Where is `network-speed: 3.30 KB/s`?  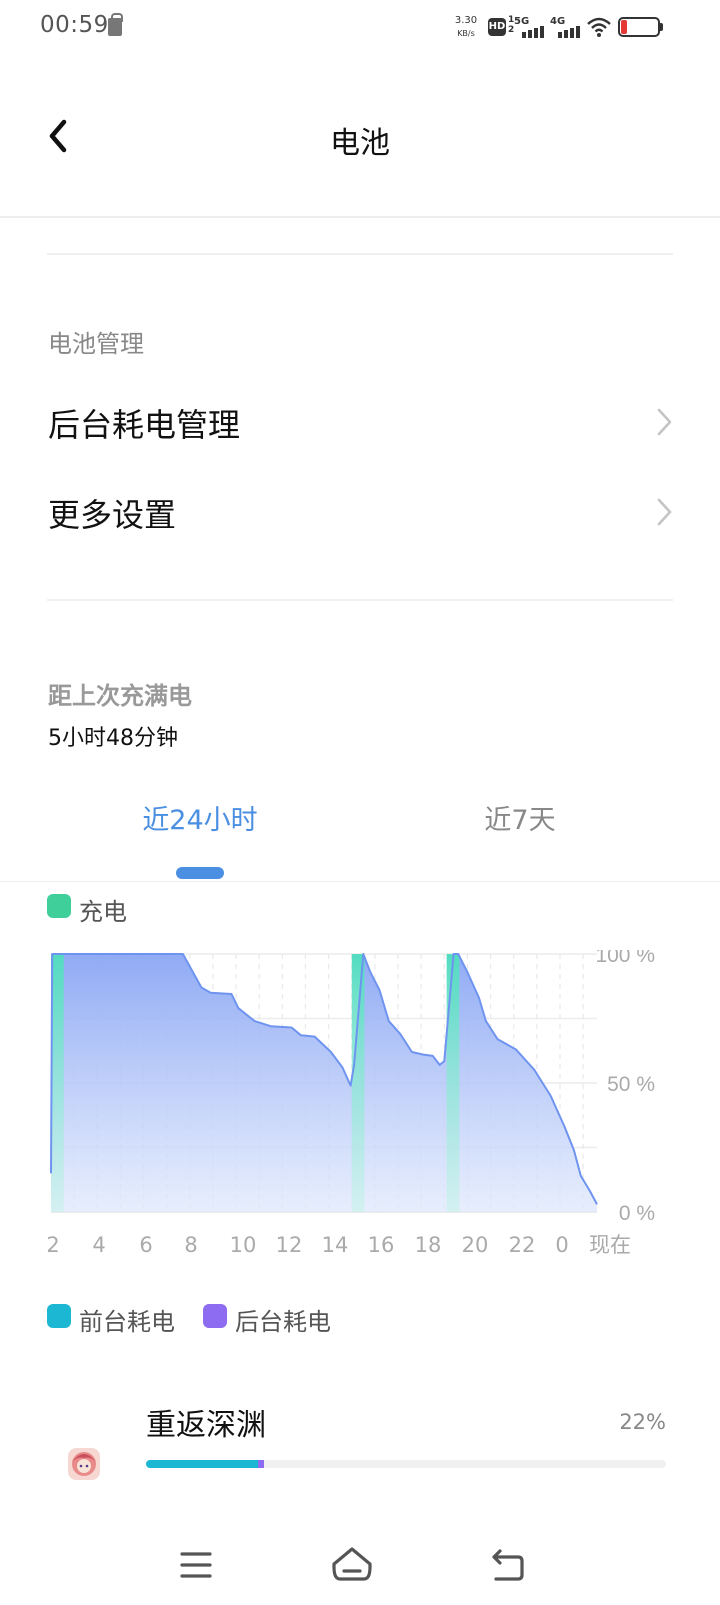 network-speed: 3.30 KB/s is located at coordinates (466, 27).